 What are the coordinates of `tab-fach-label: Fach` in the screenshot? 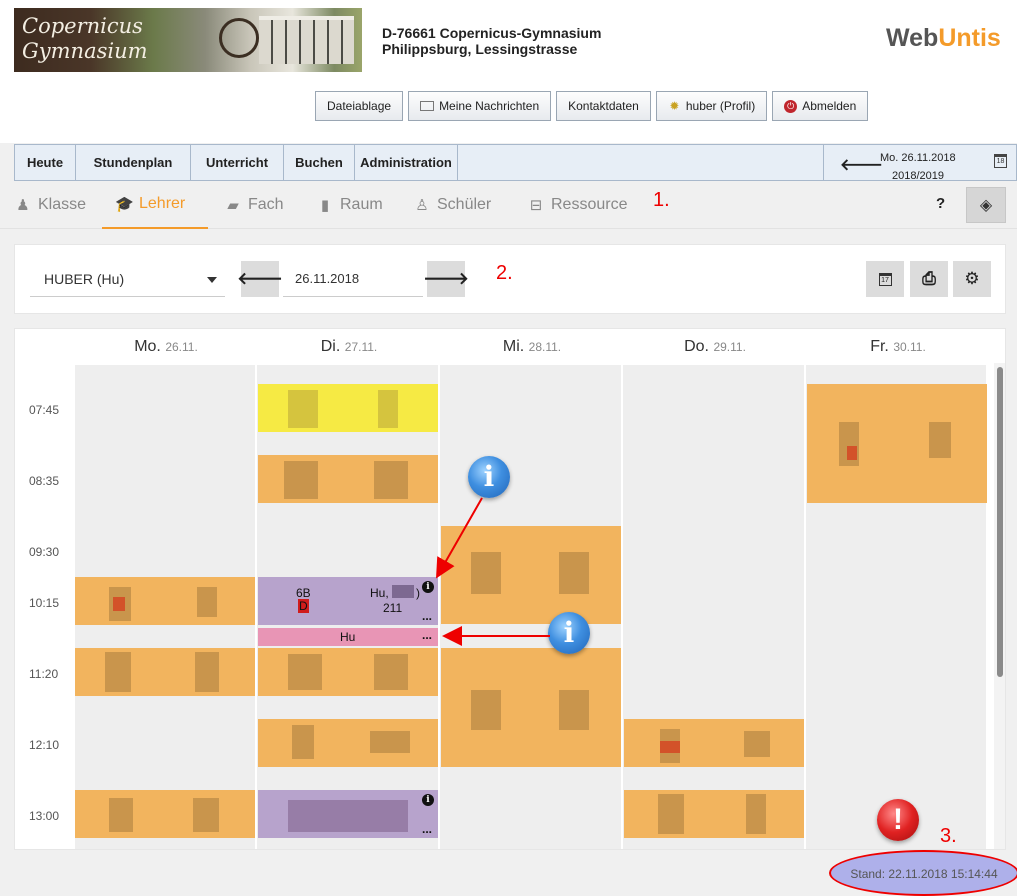 It's located at (266, 204).